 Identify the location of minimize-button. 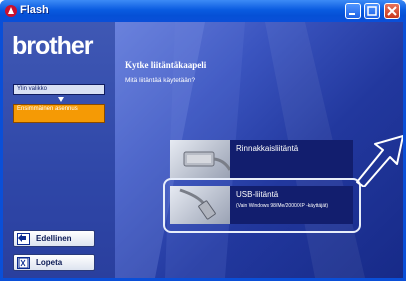
(353, 11).